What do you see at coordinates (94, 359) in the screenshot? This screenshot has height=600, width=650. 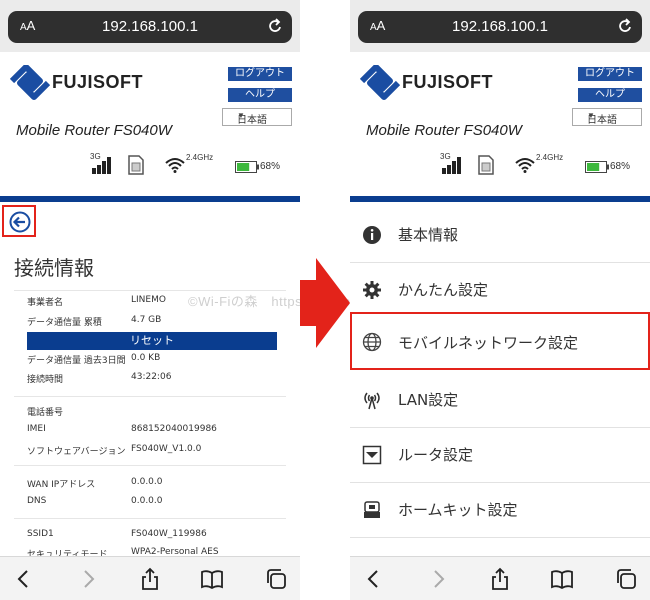 I see `info-row: データ通信量 過去3日間 0.0 KB` at bounding box center [94, 359].